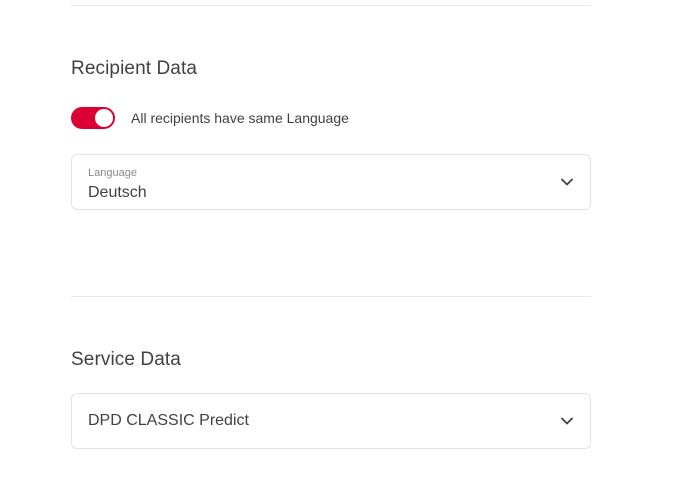 This screenshot has width=690, height=489. What do you see at coordinates (112, 173) in the screenshot?
I see `language-select-label: Language` at bounding box center [112, 173].